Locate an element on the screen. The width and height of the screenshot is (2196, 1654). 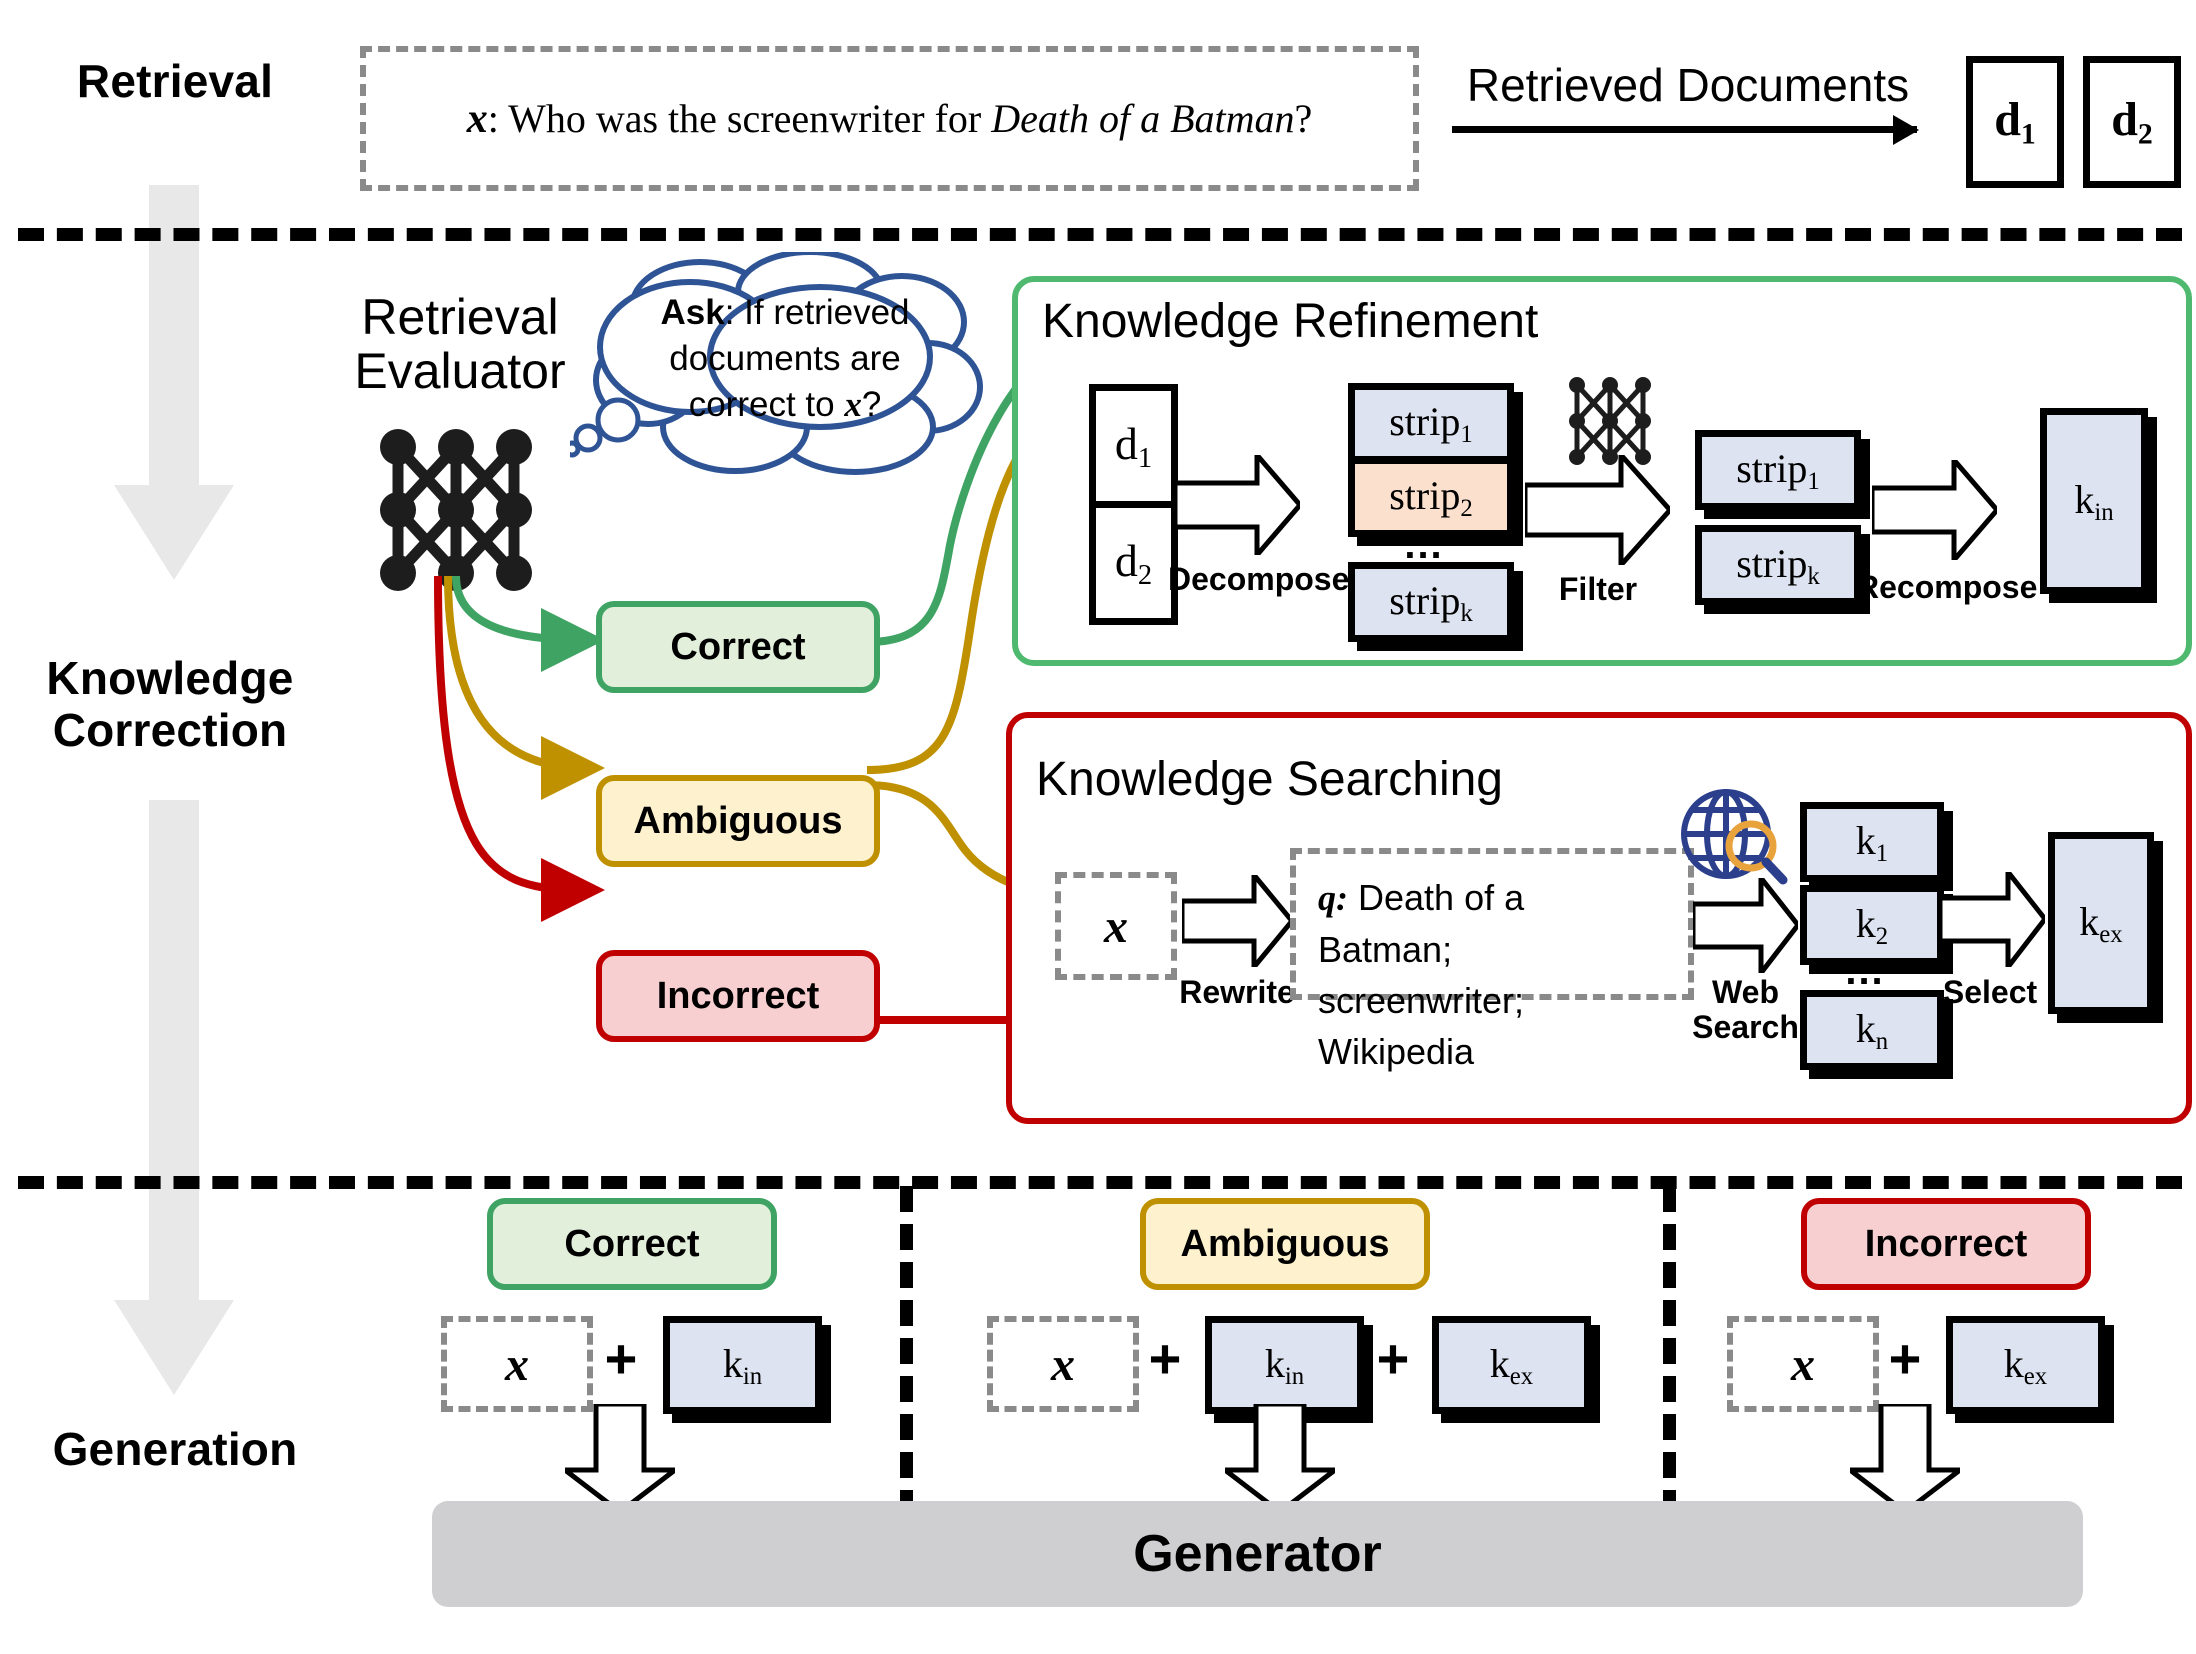
stage-label-generation-text: Generation is located at coordinates (175, 1449).